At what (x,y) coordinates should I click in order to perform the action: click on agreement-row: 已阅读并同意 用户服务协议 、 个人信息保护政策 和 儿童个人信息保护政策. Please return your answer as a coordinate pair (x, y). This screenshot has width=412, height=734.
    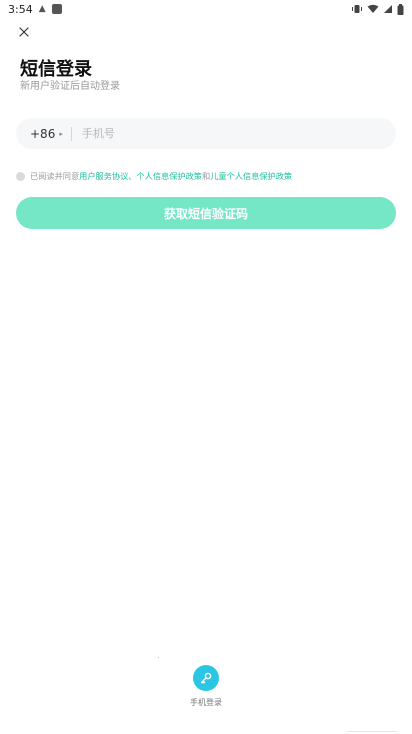
    Looking at the image, I should click on (206, 176).